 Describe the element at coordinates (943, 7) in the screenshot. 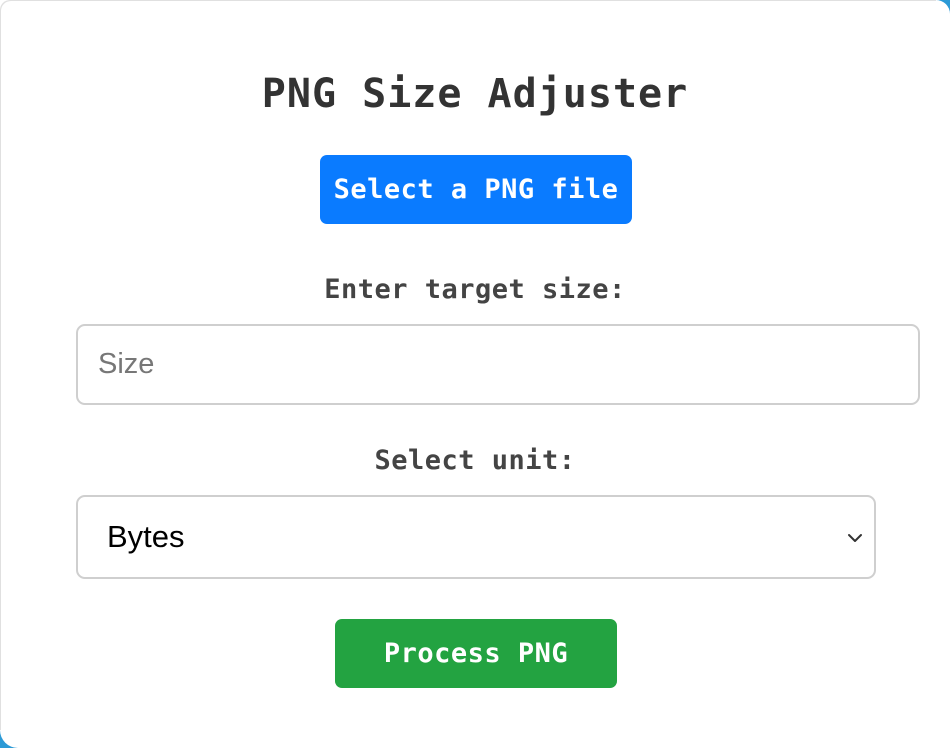

I see `window-corner-top-right` at that location.